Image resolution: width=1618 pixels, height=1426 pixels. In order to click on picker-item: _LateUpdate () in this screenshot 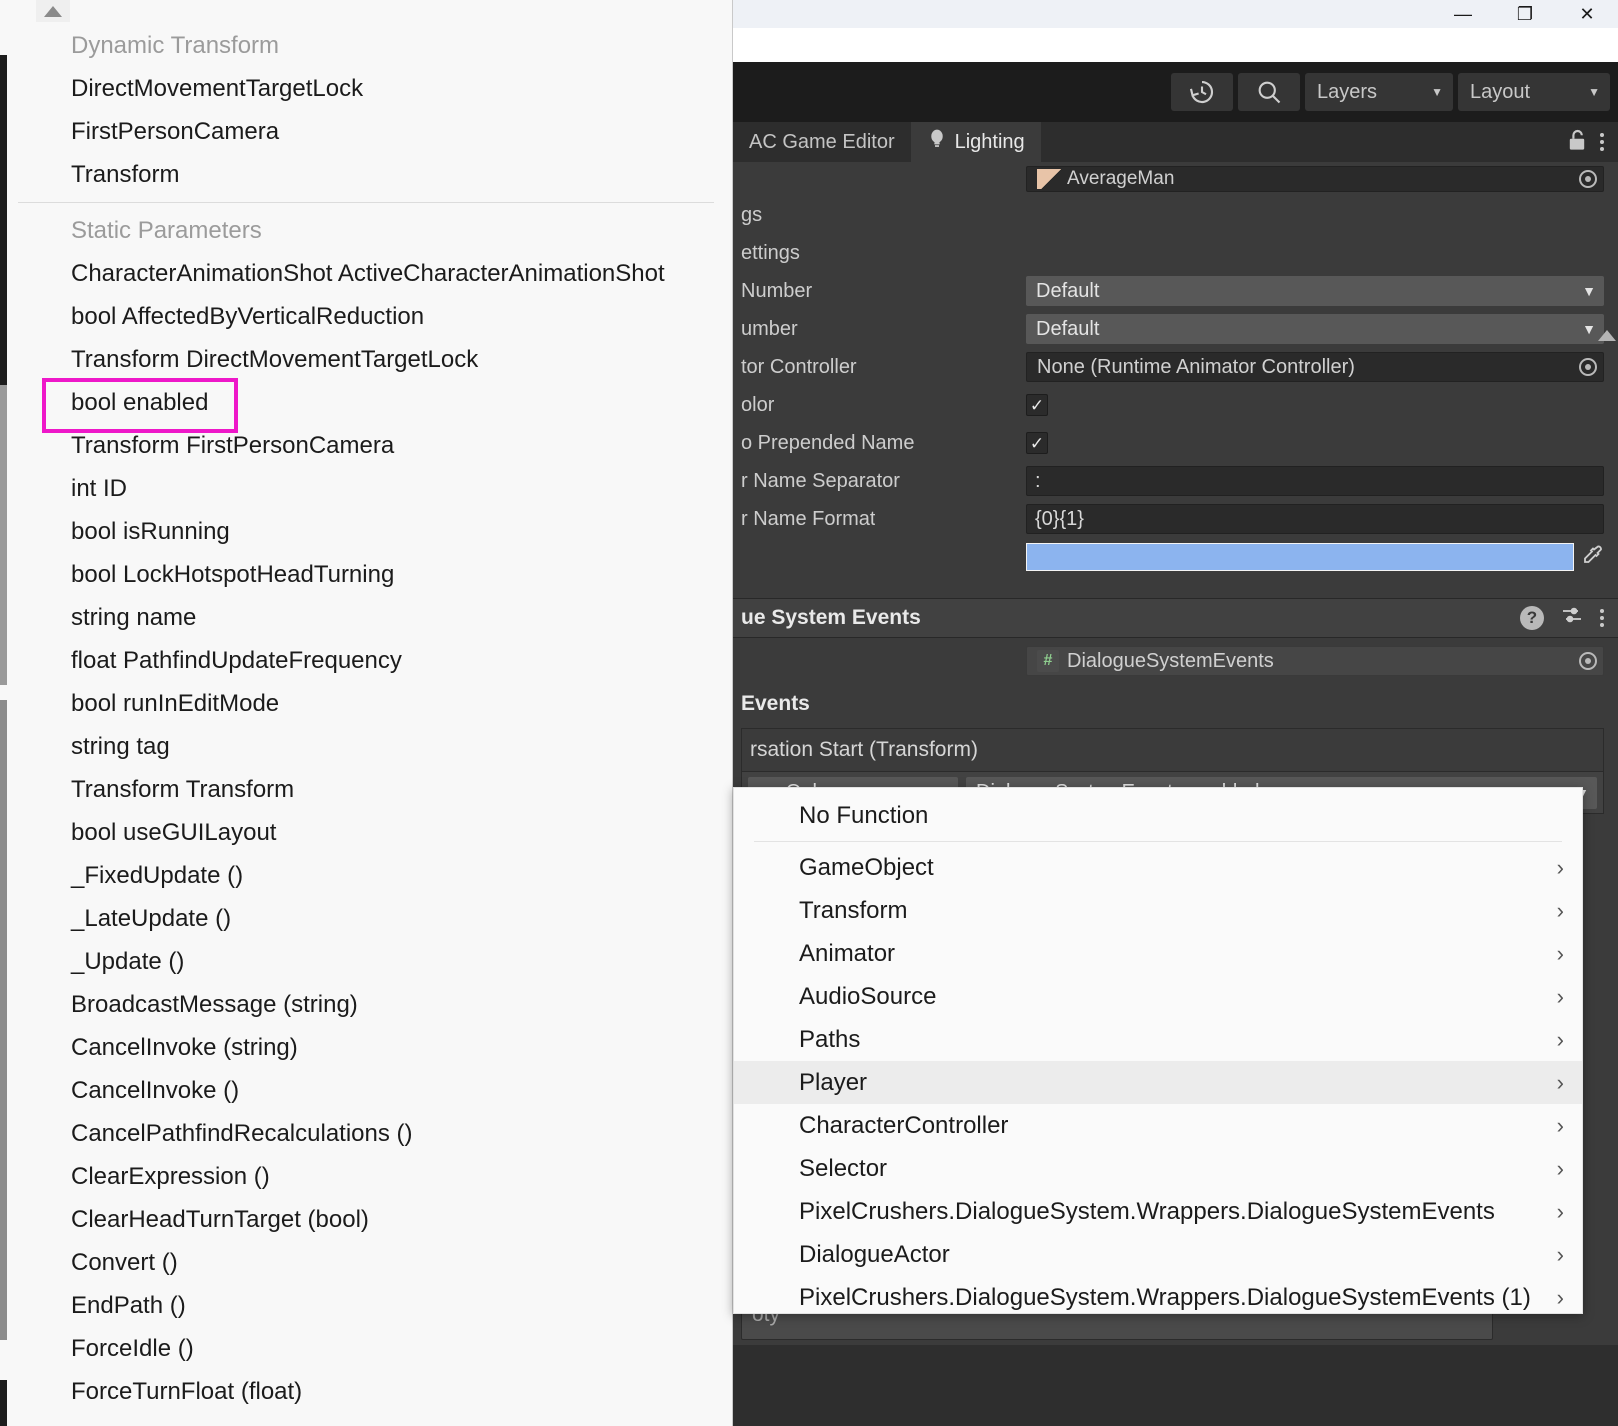, I will do `click(366, 918)`.